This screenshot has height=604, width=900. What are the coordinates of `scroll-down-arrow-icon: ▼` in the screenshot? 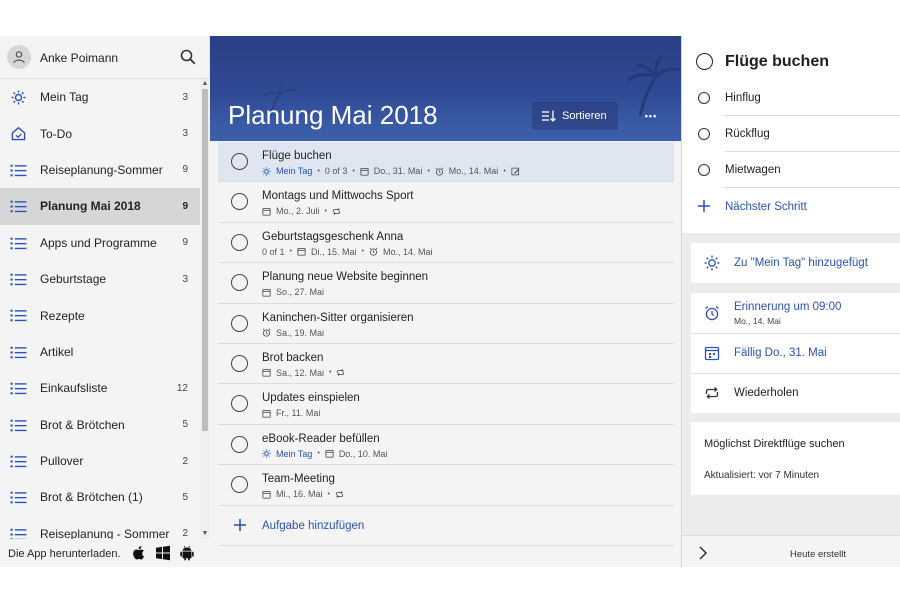 It's located at (205, 534).